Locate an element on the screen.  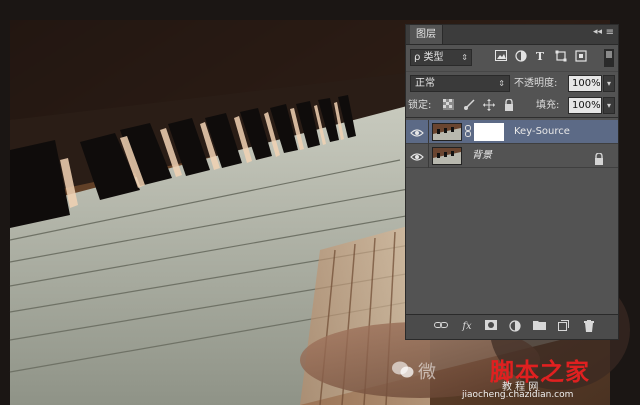
link-layers-icon is located at coordinates (441, 327).